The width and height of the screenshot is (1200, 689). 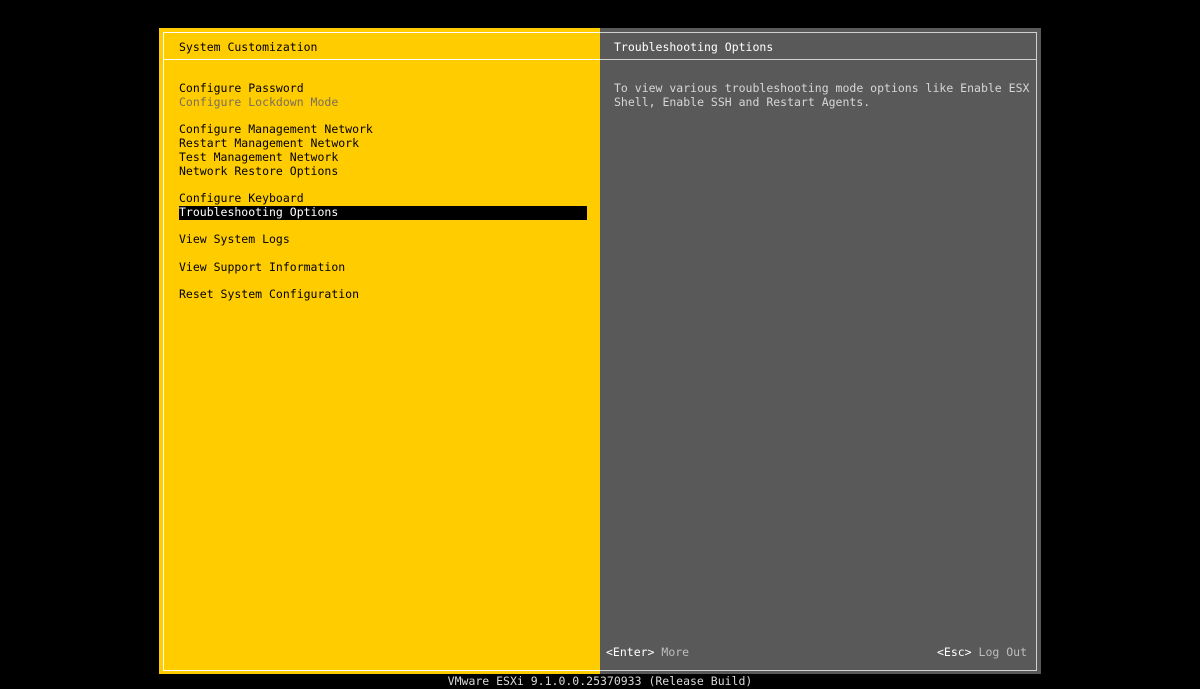 I want to click on menu-item-reset-system-configuration: Reset System Configuration, so click(x=383, y=294).